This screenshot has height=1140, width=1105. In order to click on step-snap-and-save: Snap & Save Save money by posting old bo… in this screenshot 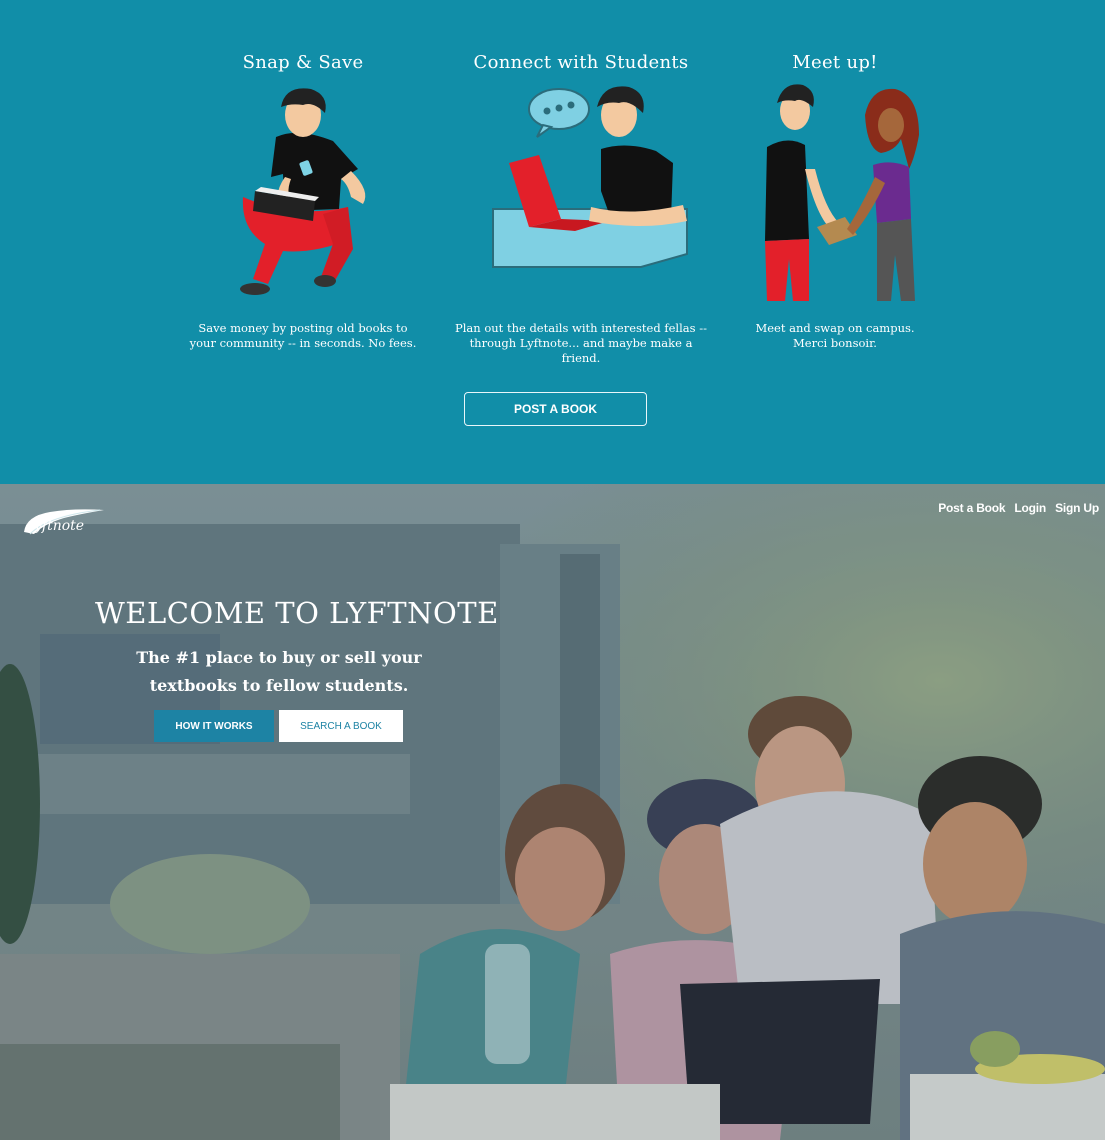, I will do `click(303, 201)`.